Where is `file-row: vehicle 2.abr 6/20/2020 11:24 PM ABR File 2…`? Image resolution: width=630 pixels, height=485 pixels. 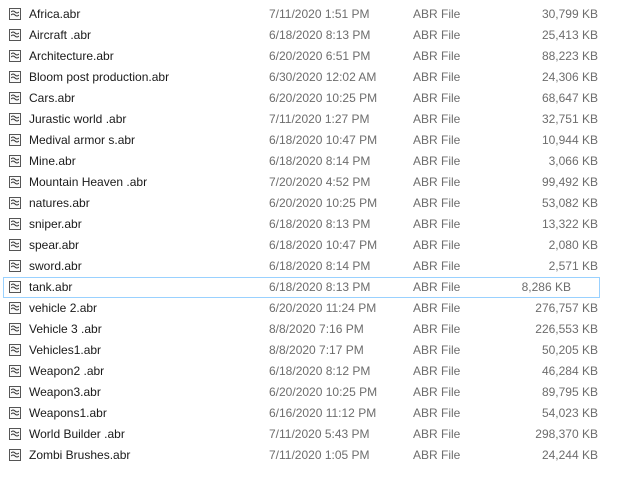
file-row: vehicle 2.abr 6/20/2020 11:24 PM ABR File 2… is located at coordinates (315, 308).